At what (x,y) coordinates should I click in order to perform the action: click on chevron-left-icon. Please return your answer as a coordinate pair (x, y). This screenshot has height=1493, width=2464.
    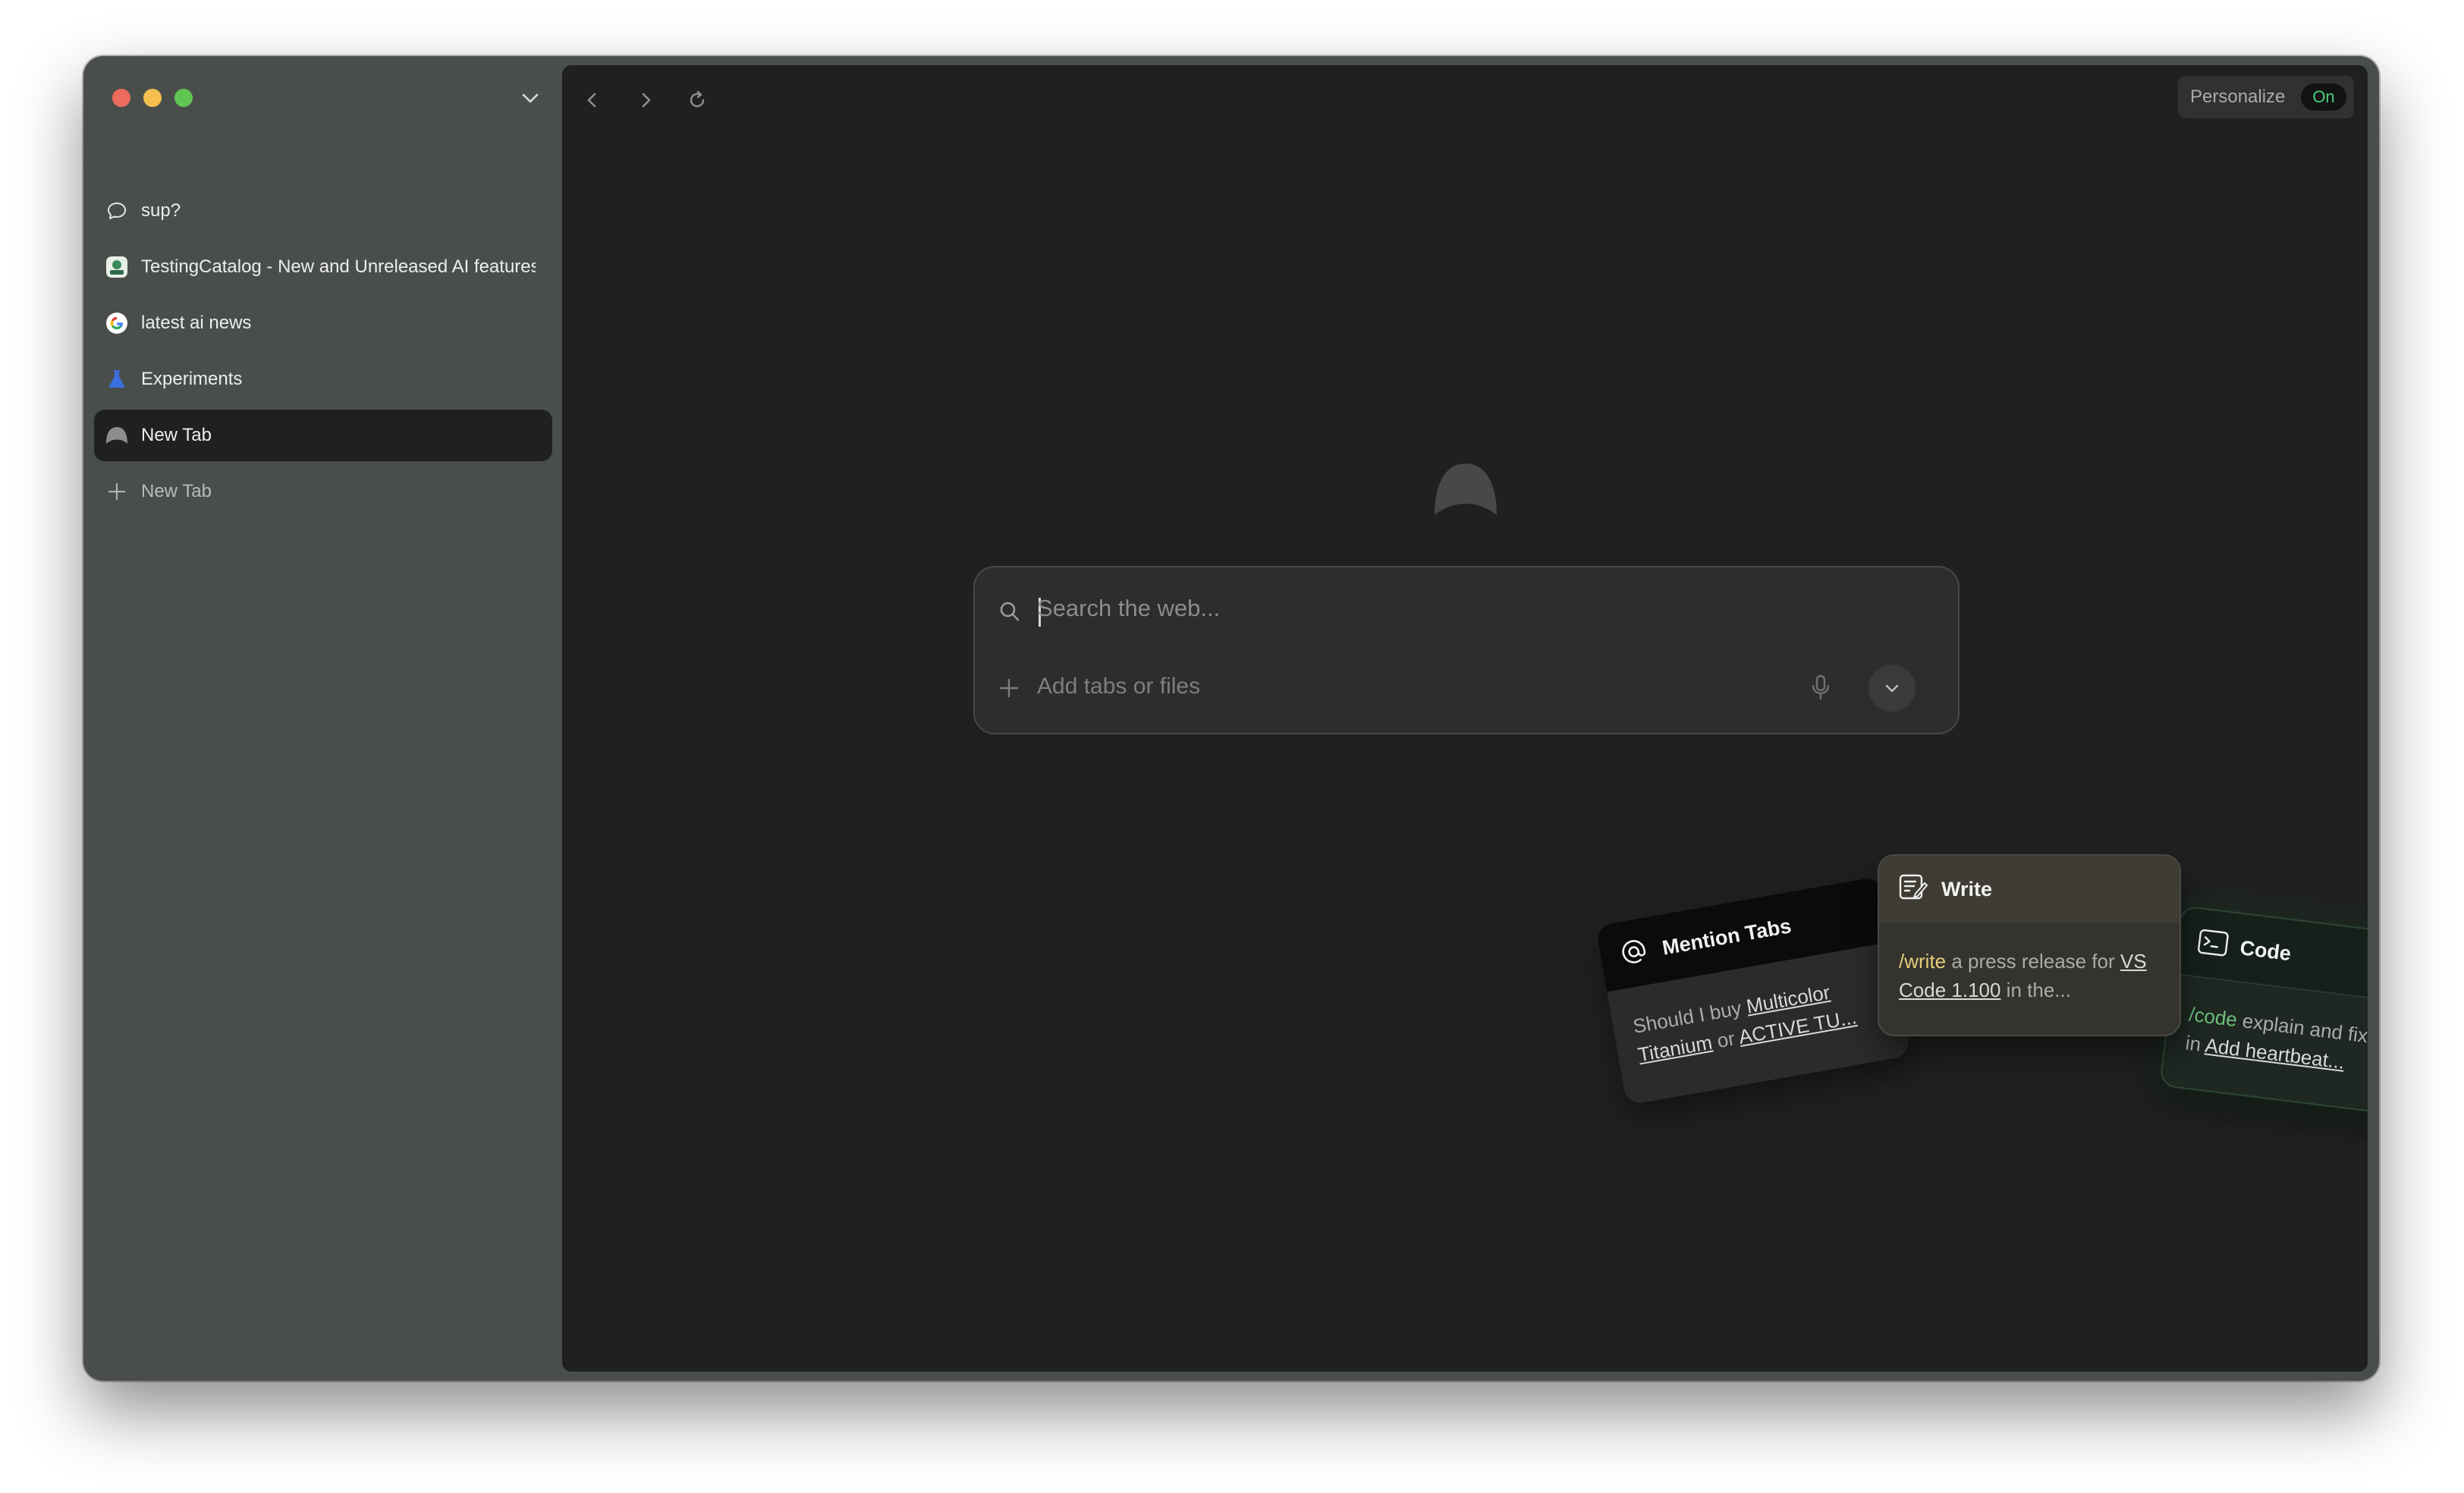
    Looking at the image, I should click on (592, 100).